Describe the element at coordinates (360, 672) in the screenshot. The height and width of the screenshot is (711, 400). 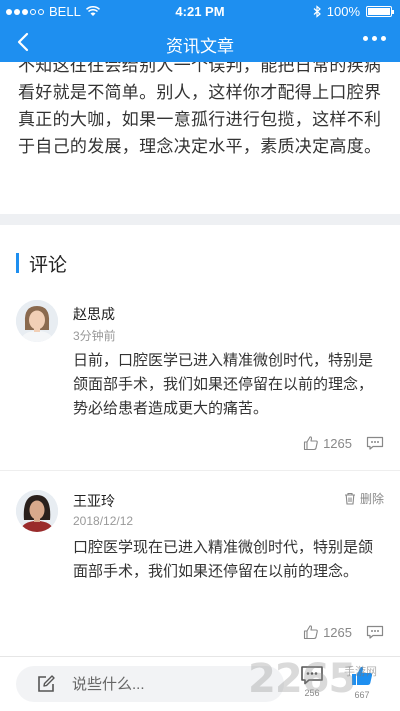
I see `watermark-sub: 手游网` at that location.